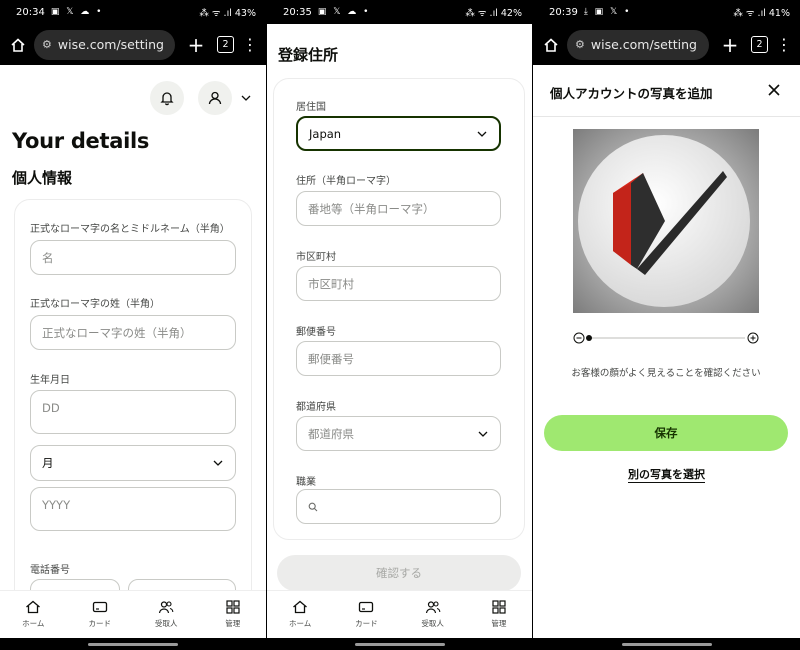 The width and height of the screenshot is (800, 650). I want to click on notifications-button, so click(167, 98).